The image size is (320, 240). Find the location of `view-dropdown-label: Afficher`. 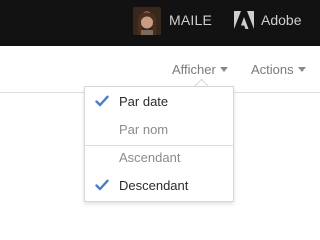

view-dropdown-label: Afficher is located at coordinates (194, 69).